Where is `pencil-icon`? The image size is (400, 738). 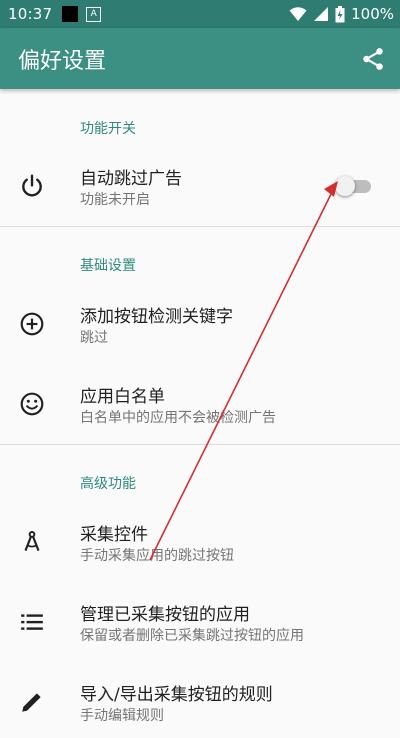 pencil-icon is located at coordinates (31, 702).